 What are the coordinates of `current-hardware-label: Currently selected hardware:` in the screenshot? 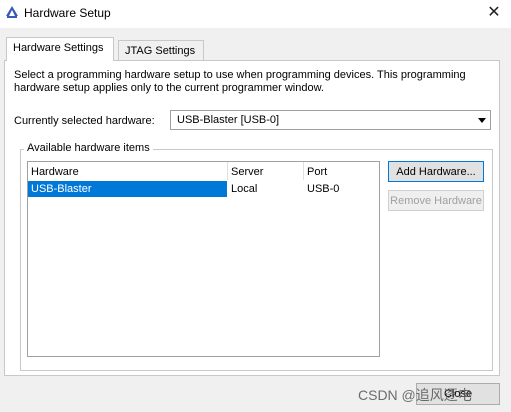 It's located at (84, 121).